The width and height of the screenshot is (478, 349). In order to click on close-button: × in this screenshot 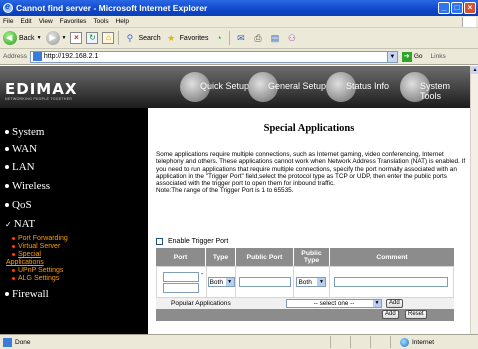, I will do `click(470, 8)`.